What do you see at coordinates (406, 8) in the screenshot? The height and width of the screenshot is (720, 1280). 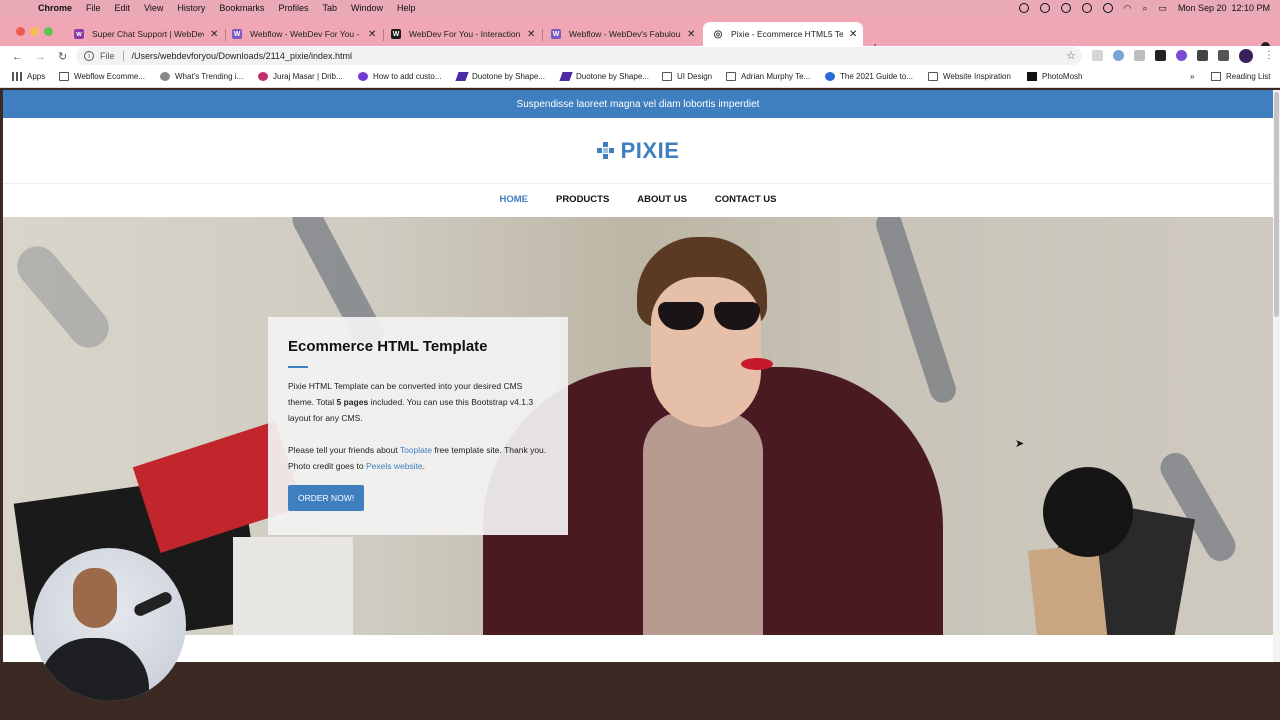 I see `menu-help: Help` at bounding box center [406, 8].